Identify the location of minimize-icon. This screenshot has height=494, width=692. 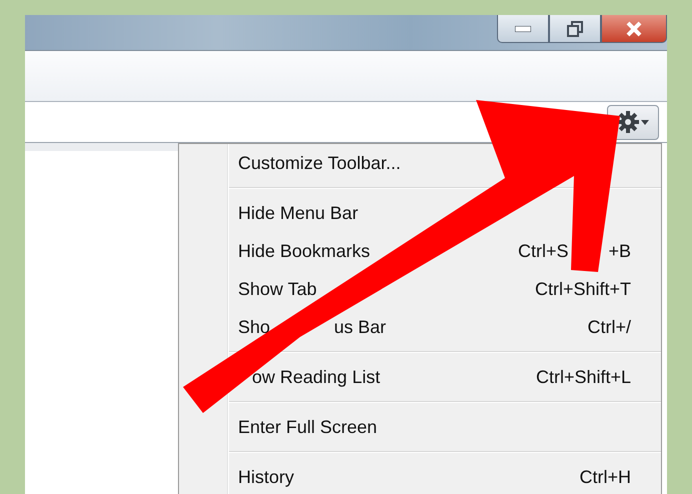
(523, 29).